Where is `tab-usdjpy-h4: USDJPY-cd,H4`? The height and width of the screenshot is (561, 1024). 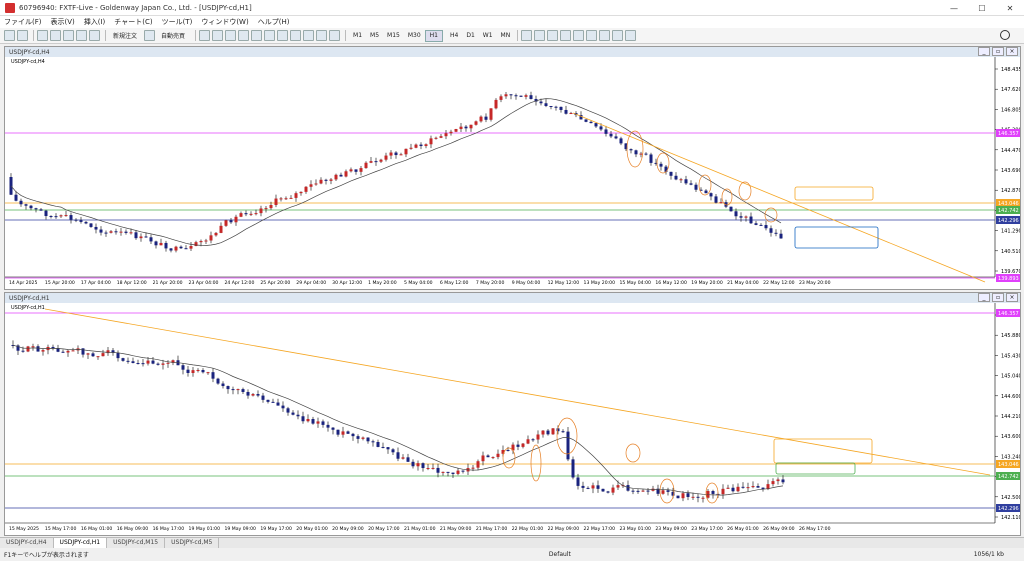
tab-usdjpy-h4: USDJPY-cd,H4 is located at coordinates (27, 543).